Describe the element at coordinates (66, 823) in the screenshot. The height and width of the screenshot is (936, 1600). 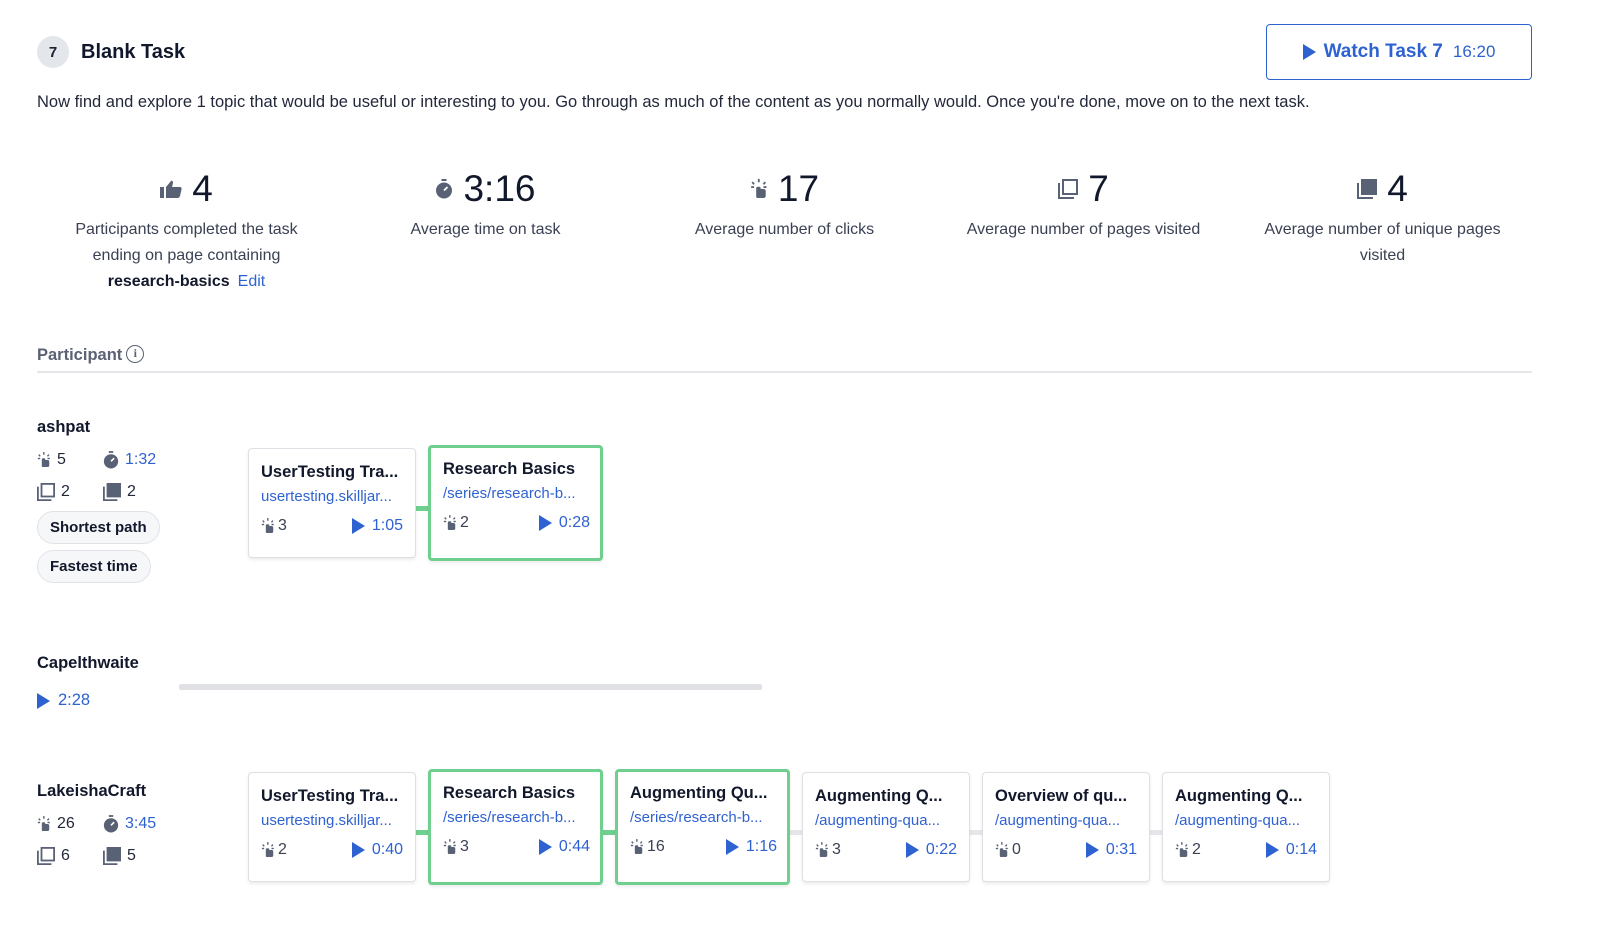
I see `clicks-value: 26` at that location.